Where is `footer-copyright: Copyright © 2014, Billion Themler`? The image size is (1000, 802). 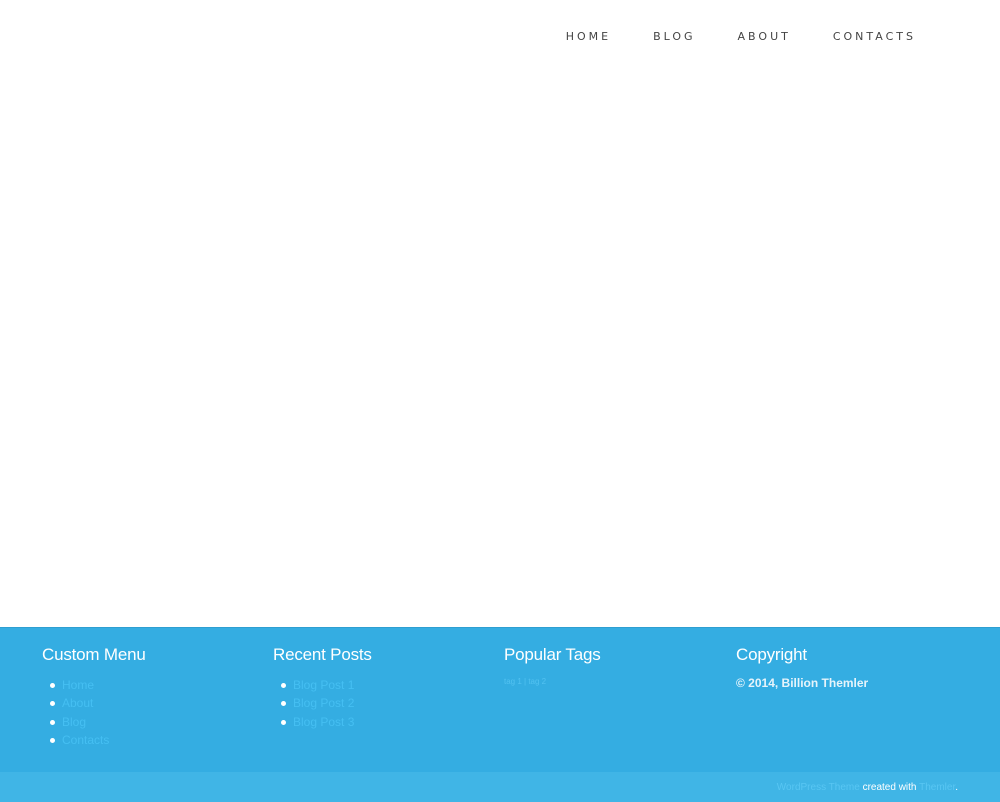
footer-copyright: Copyright © 2014, Billion Themler is located at coordinates (846, 667).